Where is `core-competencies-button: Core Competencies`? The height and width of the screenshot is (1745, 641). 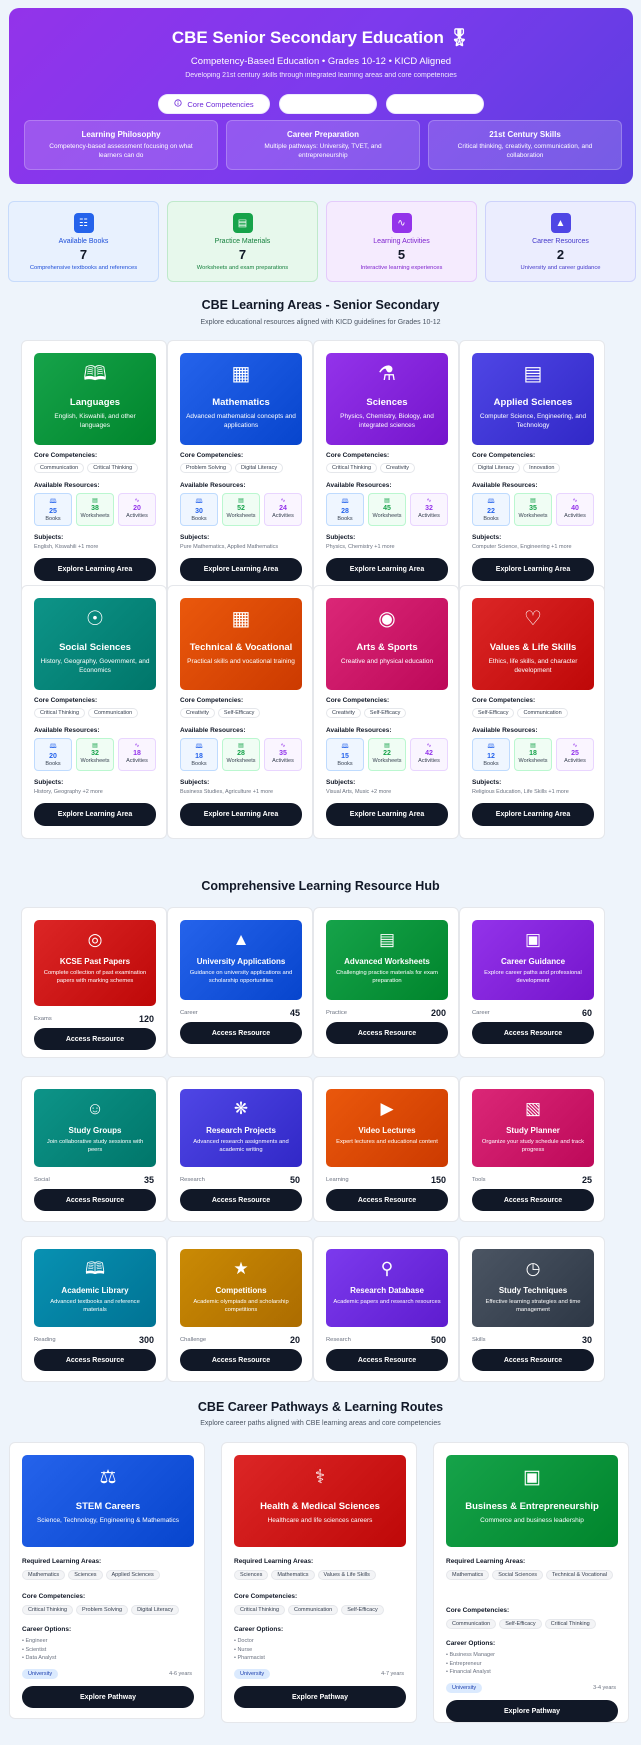
core-competencies-button: Core Competencies is located at coordinates (214, 104).